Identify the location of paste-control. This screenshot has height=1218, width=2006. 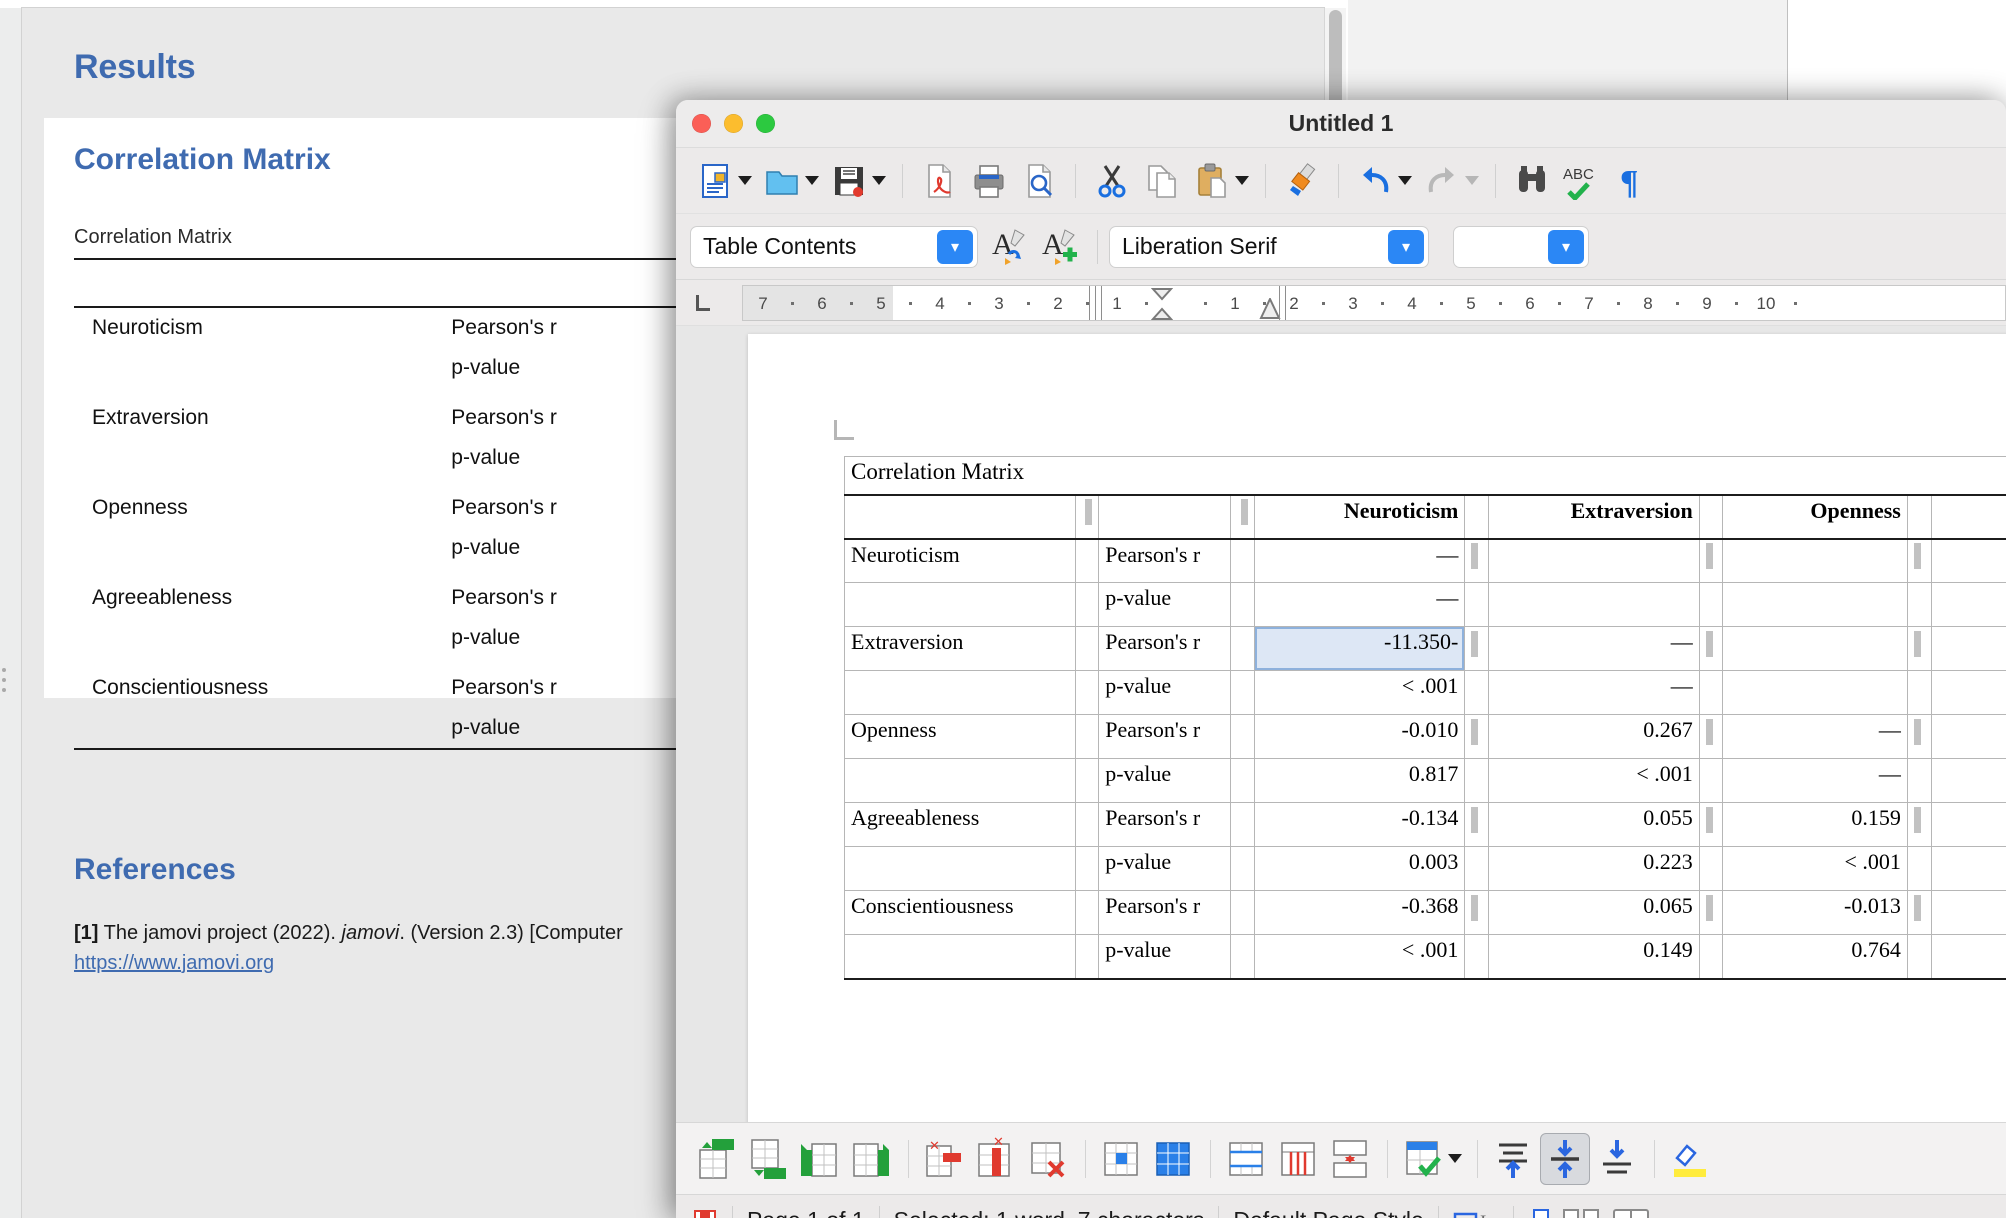
(1220, 181).